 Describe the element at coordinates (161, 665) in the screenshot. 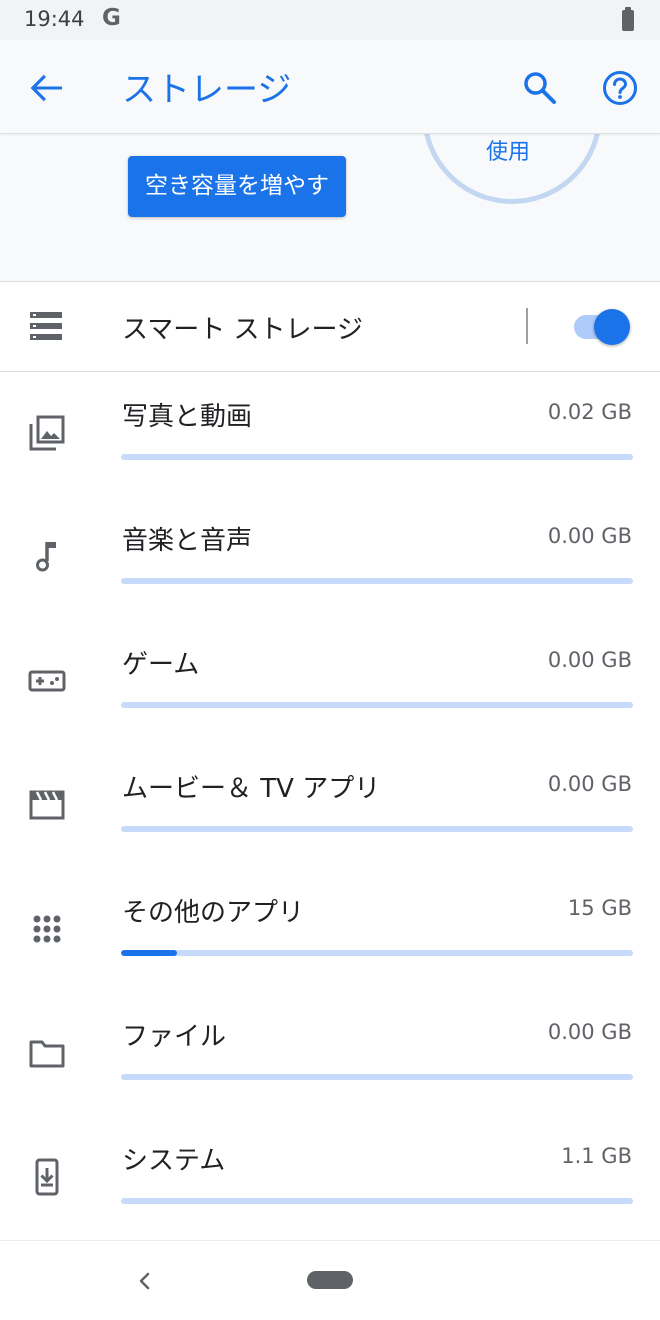

I see `category-label: ゲーム` at that location.